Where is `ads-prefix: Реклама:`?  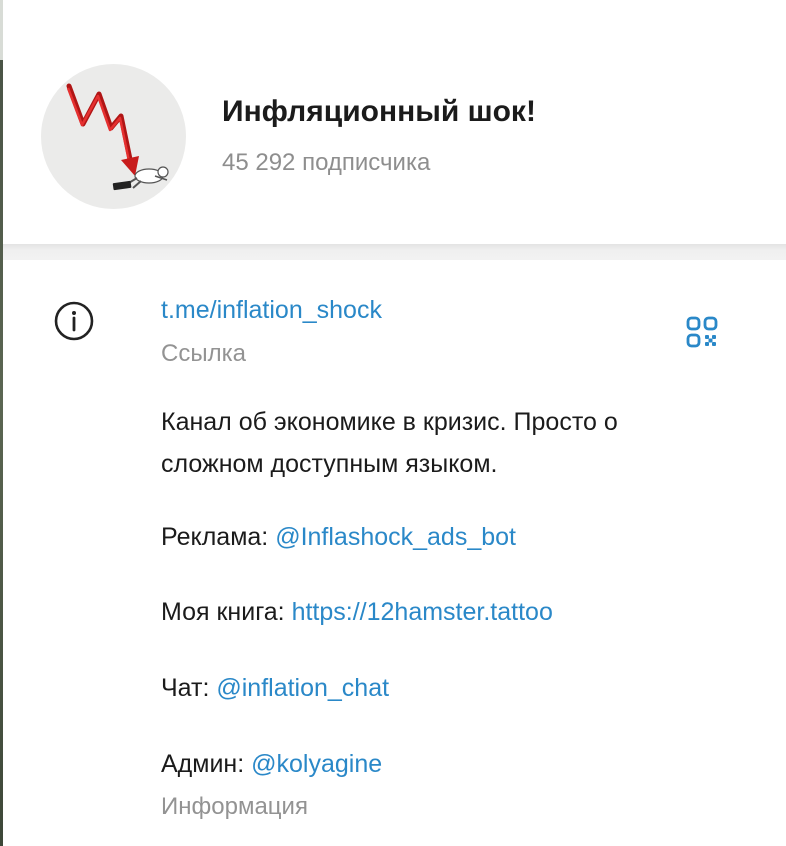 ads-prefix: Реклама: is located at coordinates (218, 537).